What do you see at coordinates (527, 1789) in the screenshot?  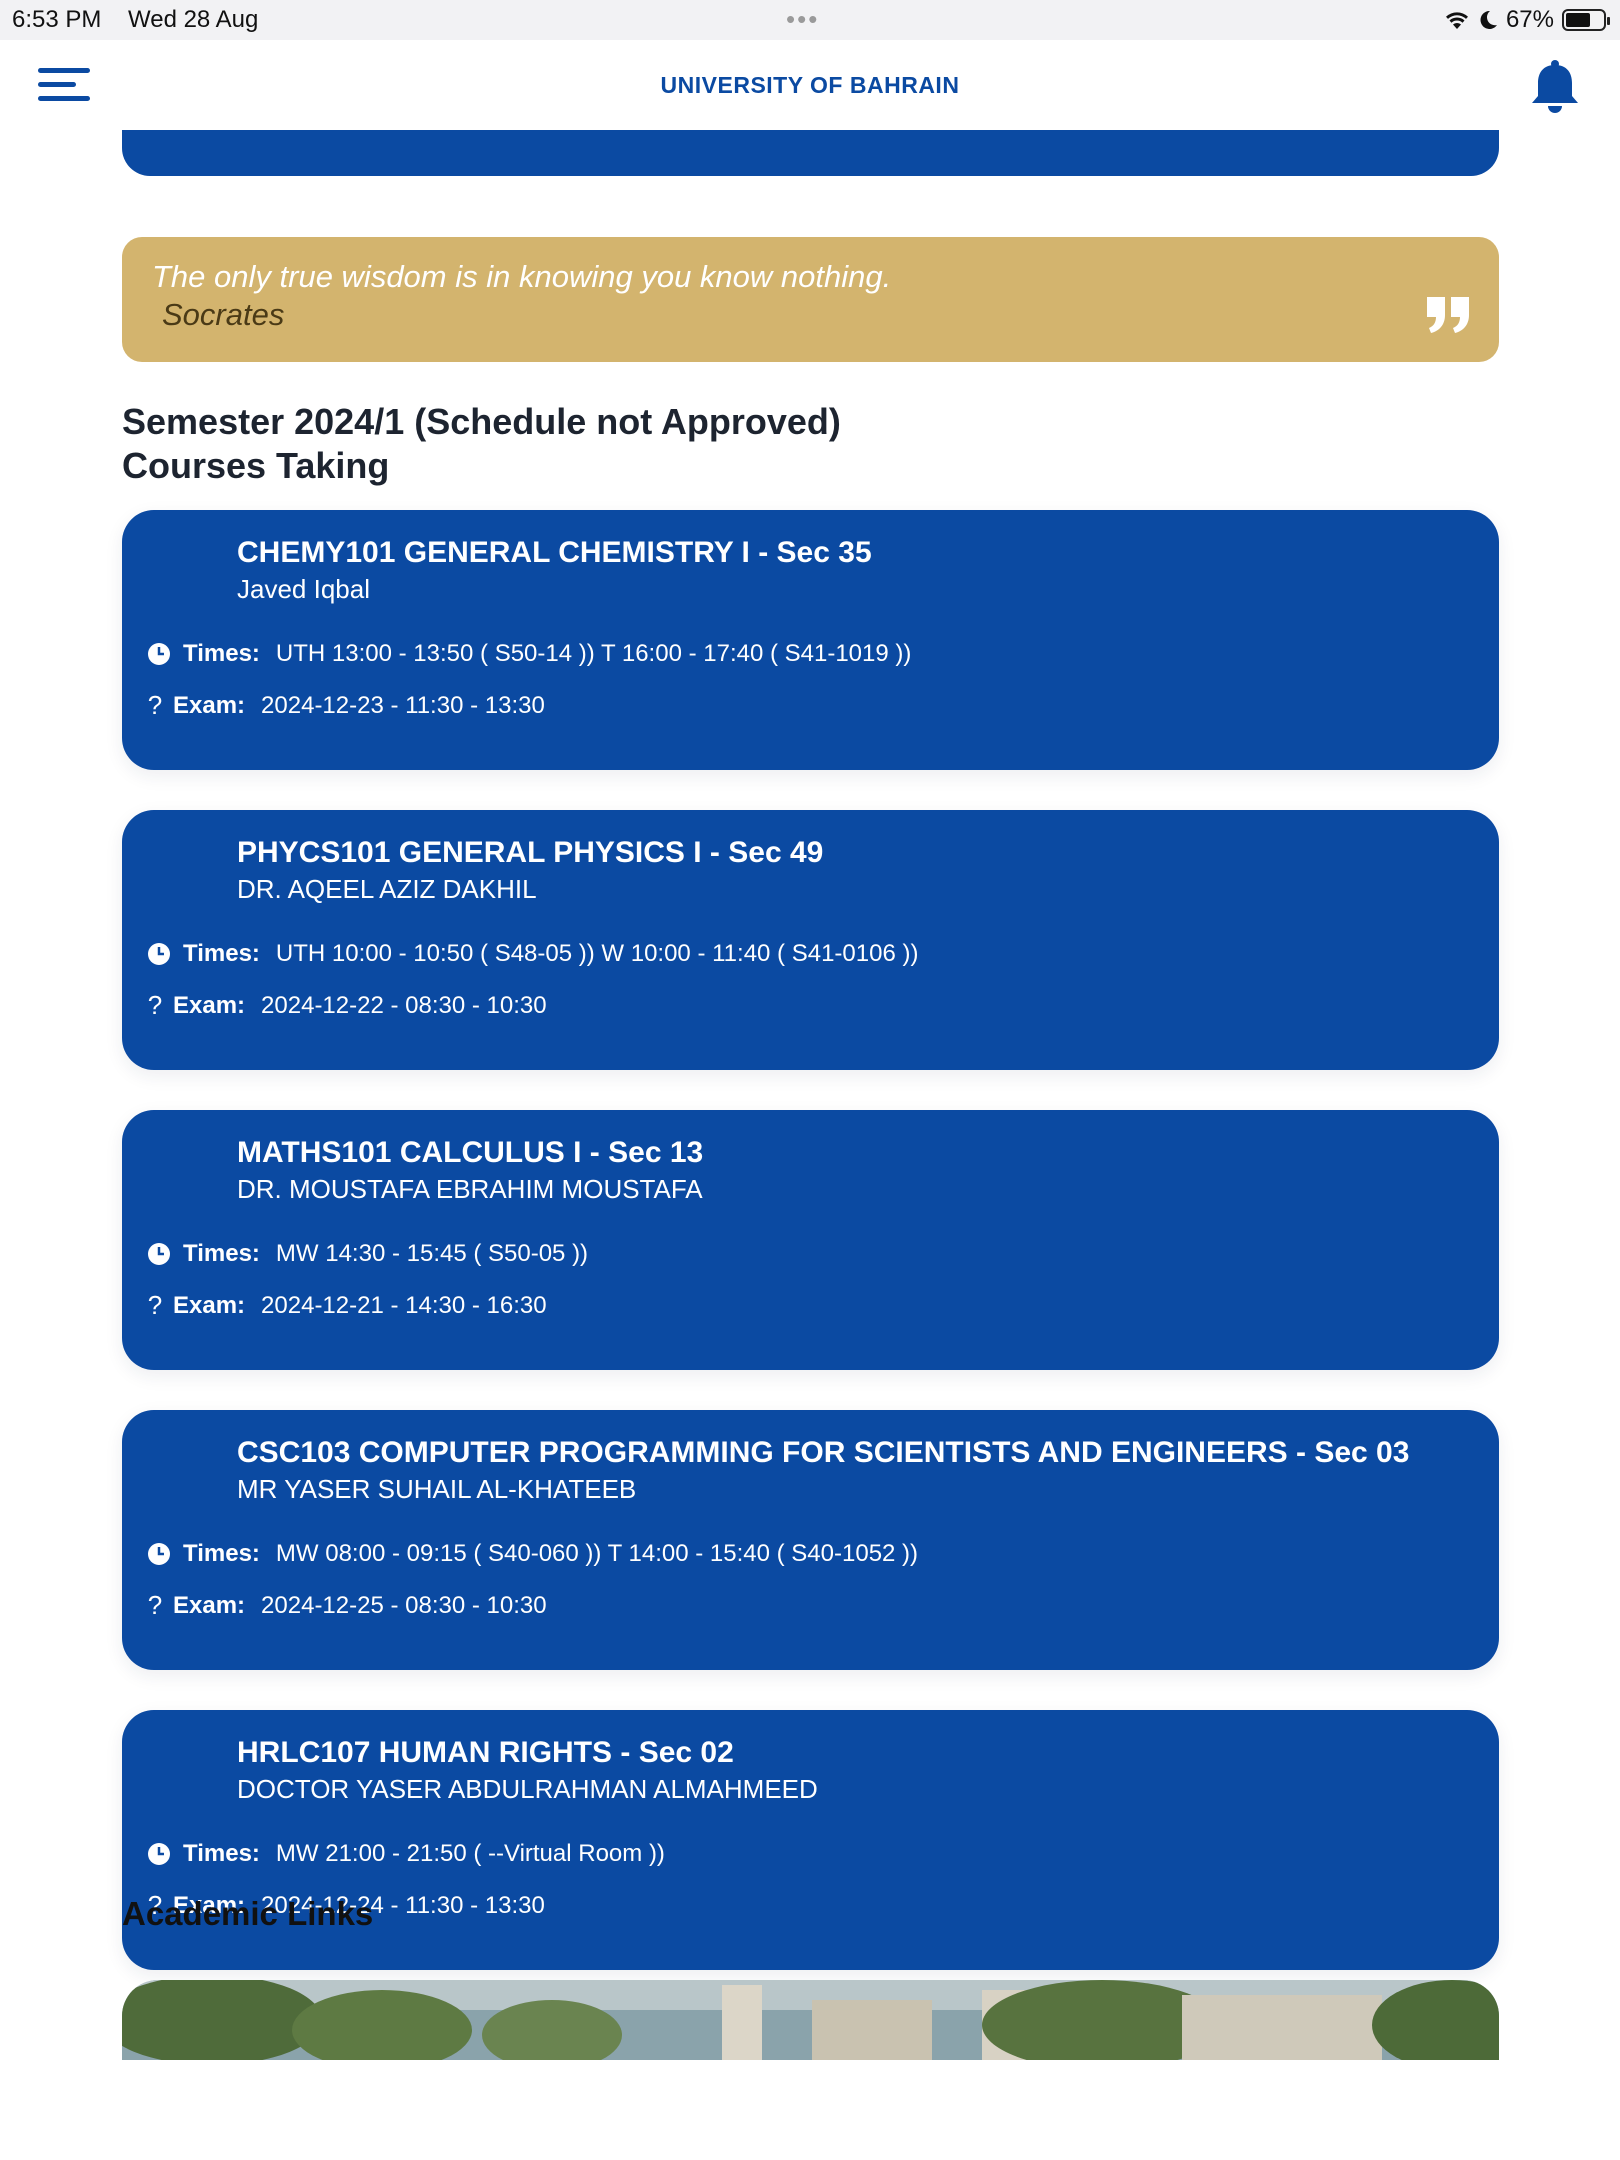 I see `course-instructor: DOCTOR YASER ABDULRAHMAN ALMAHMEED` at bounding box center [527, 1789].